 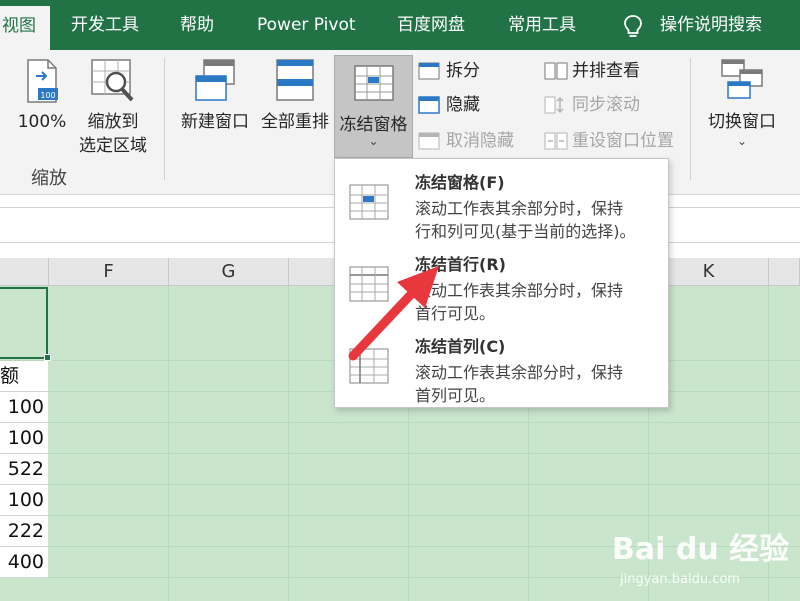 I want to click on hide-label: 隐藏, so click(x=463, y=105).